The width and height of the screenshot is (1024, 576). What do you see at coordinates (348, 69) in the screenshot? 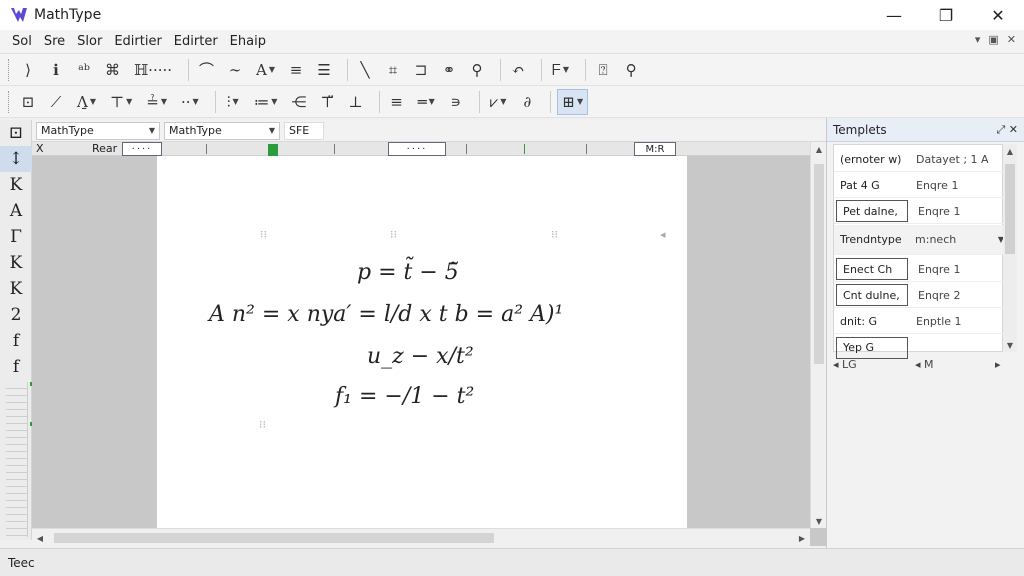
I see `toolbar-separator` at bounding box center [348, 69].